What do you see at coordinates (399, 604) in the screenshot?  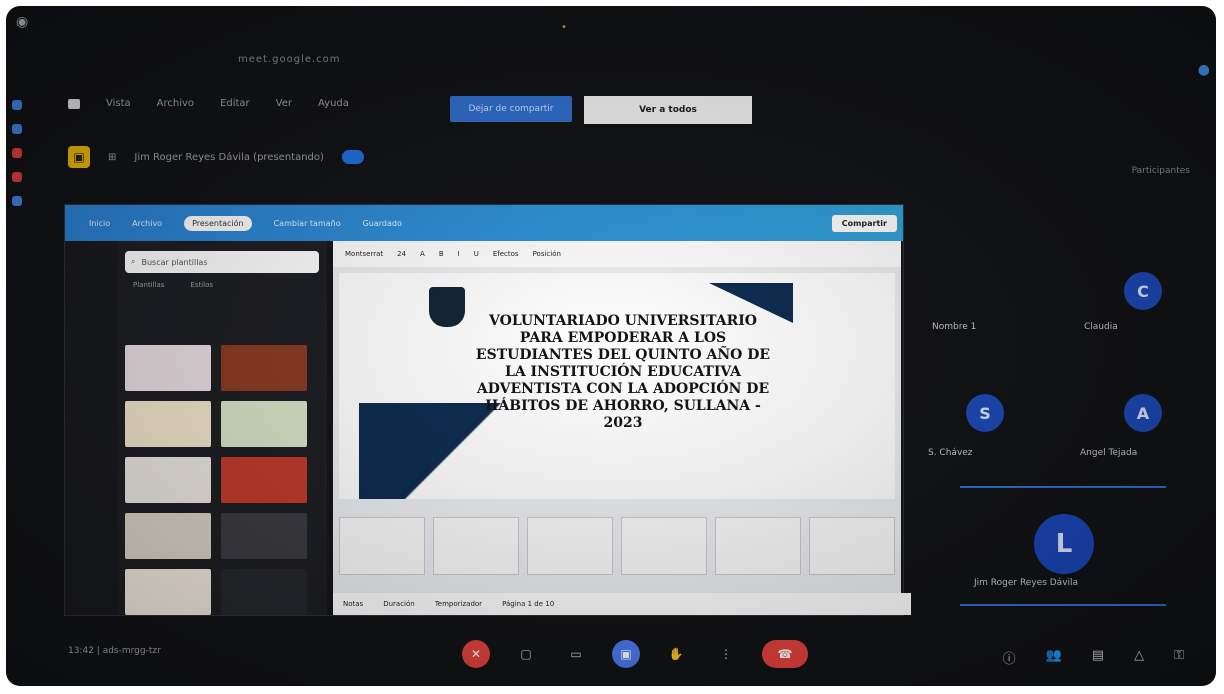 I see `footer-item: Duración` at bounding box center [399, 604].